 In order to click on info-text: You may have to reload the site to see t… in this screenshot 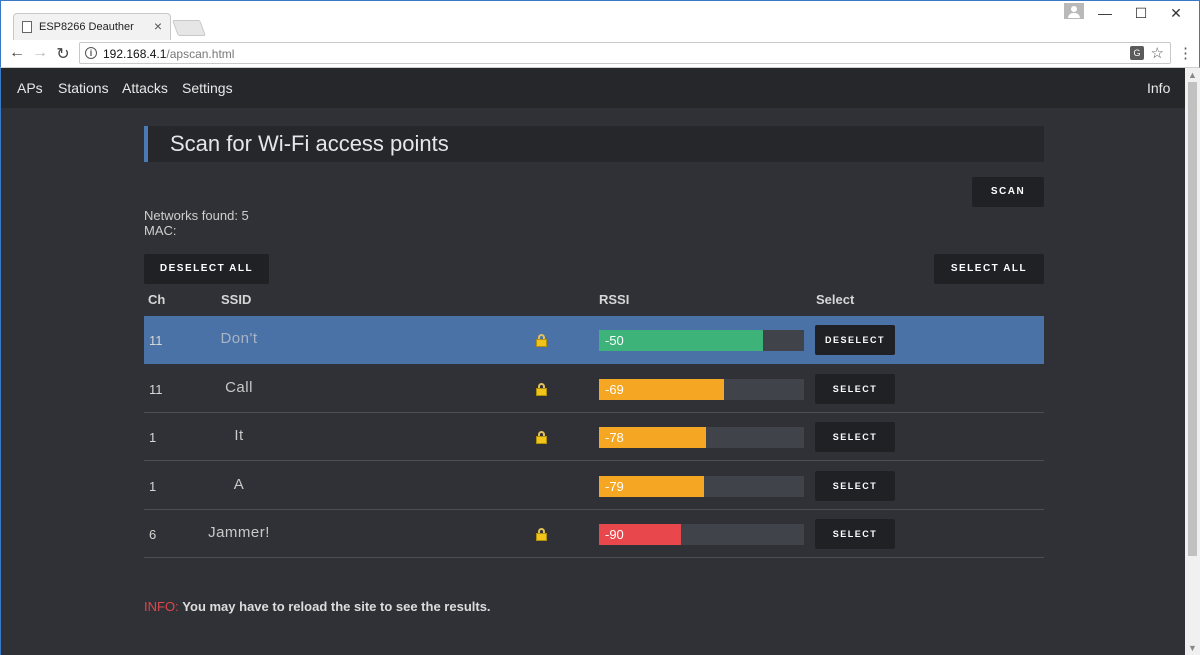, I will do `click(336, 606)`.